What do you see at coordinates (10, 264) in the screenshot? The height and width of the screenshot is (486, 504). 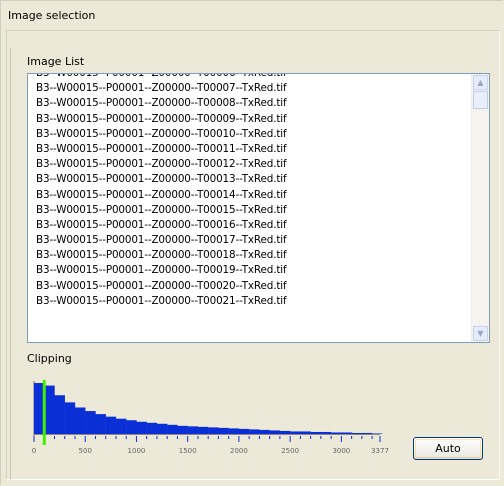 I see `group-divider` at bounding box center [10, 264].